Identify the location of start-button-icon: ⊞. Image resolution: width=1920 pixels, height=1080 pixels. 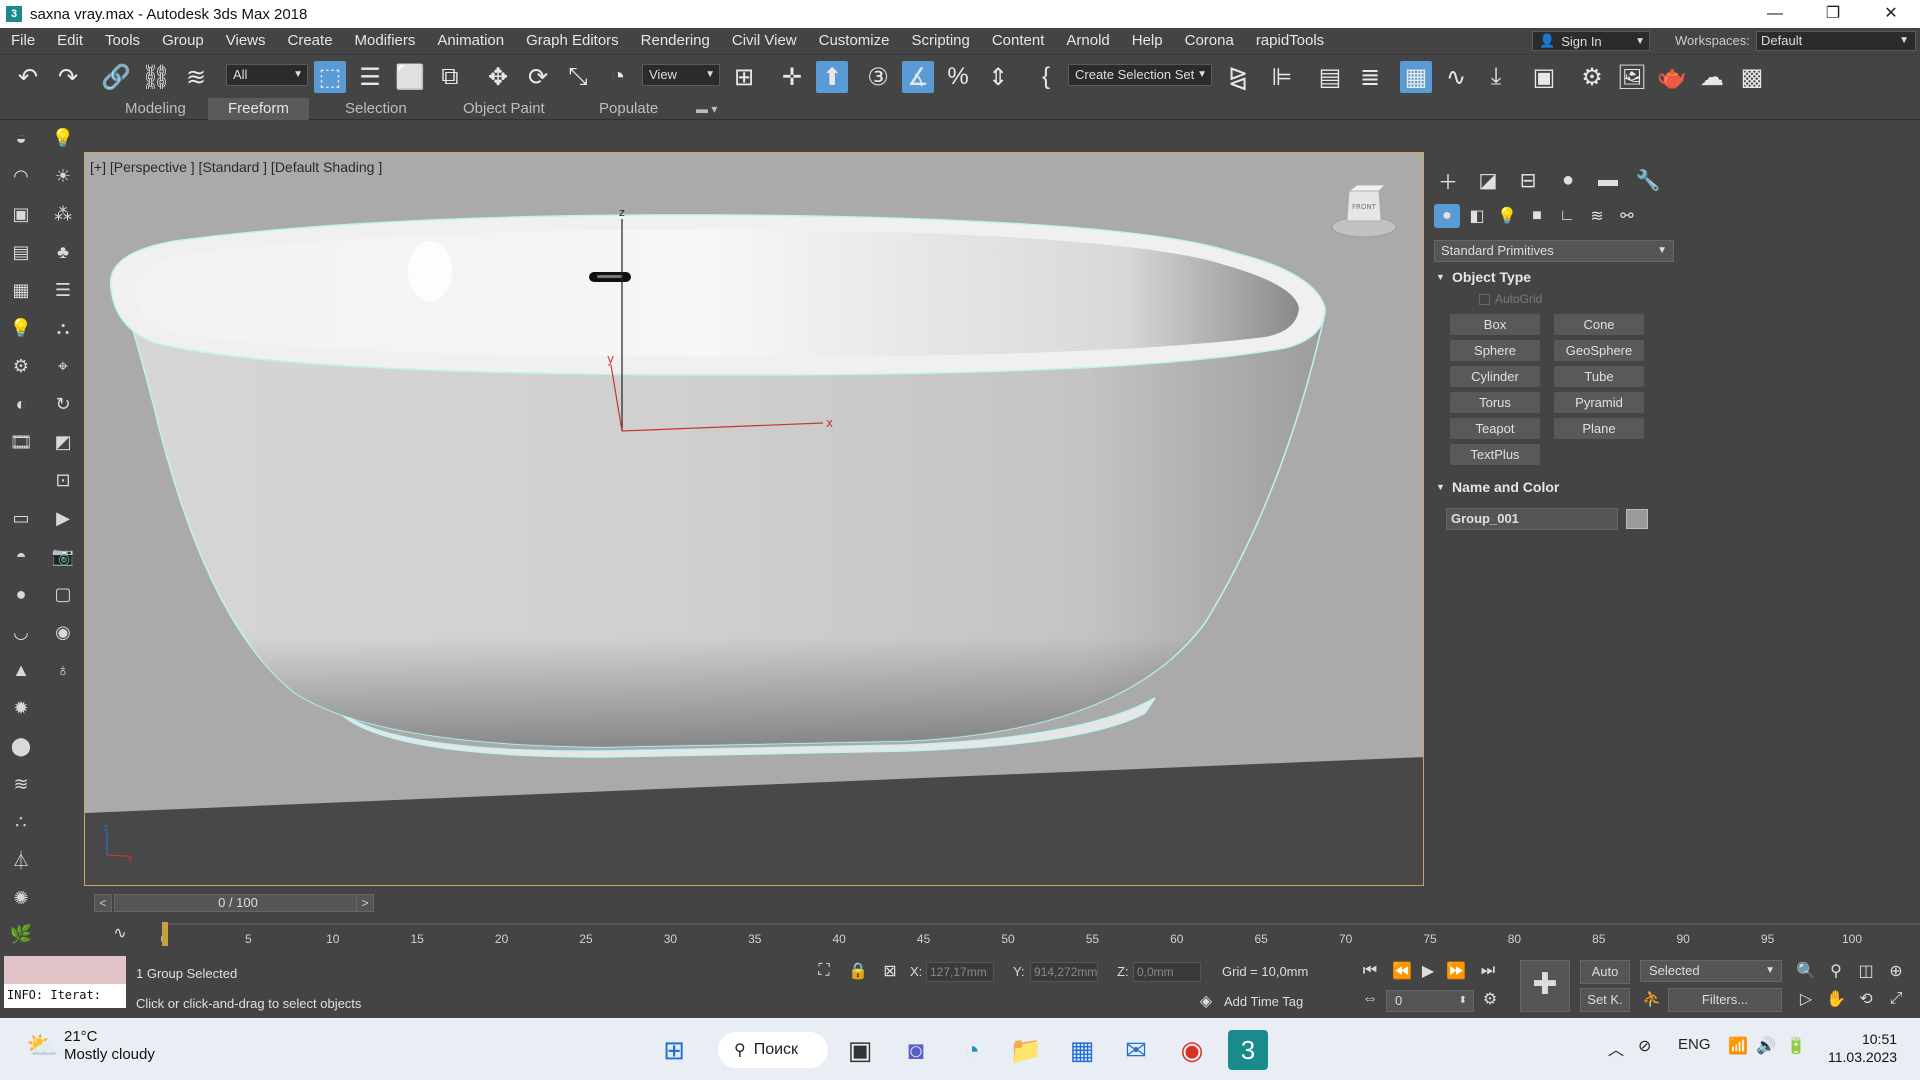
(674, 1050).